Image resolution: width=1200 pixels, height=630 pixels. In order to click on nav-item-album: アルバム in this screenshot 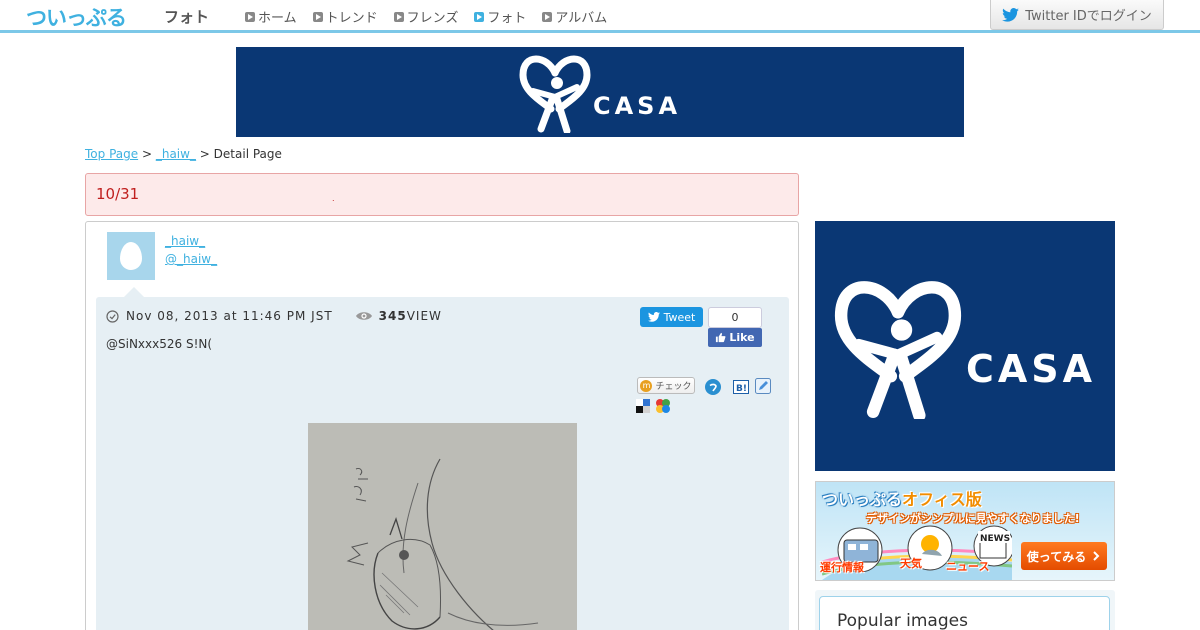, I will do `click(574, 16)`.